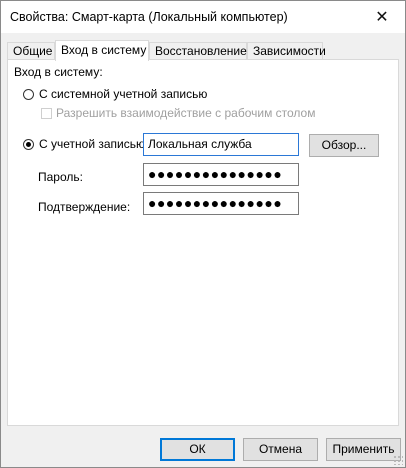  Describe the element at coordinates (93, 144) in the screenshot. I see `this-account-label: С учетной записью:` at that location.